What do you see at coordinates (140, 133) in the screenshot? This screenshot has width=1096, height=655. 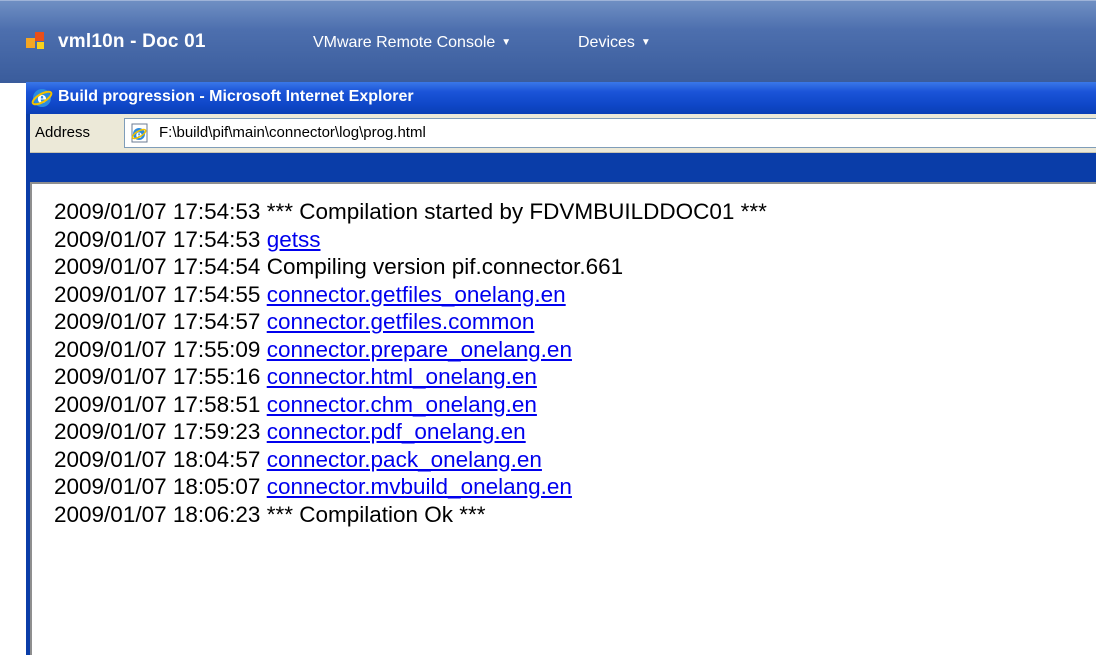 I see `ie-page-icon: e` at bounding box center [140, 133].